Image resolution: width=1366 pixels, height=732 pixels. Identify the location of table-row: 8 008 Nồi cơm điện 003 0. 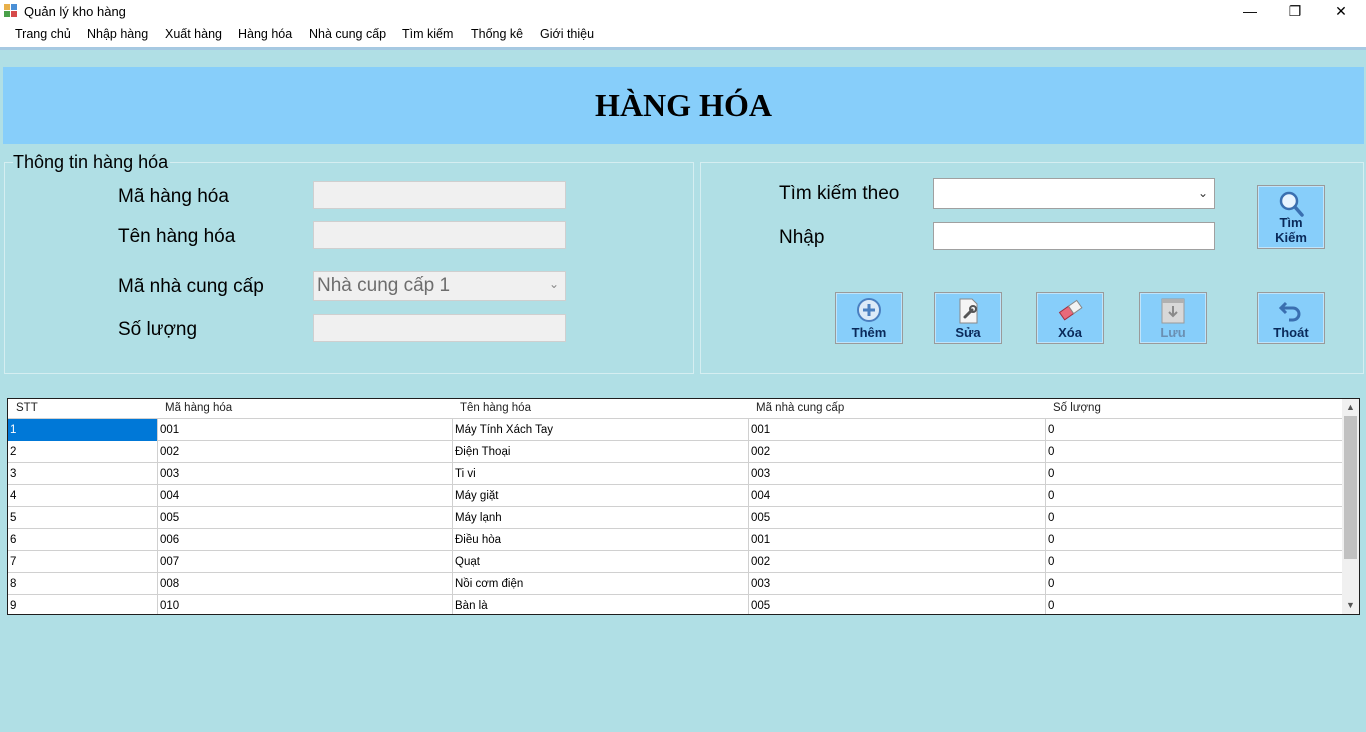
(675, 584).